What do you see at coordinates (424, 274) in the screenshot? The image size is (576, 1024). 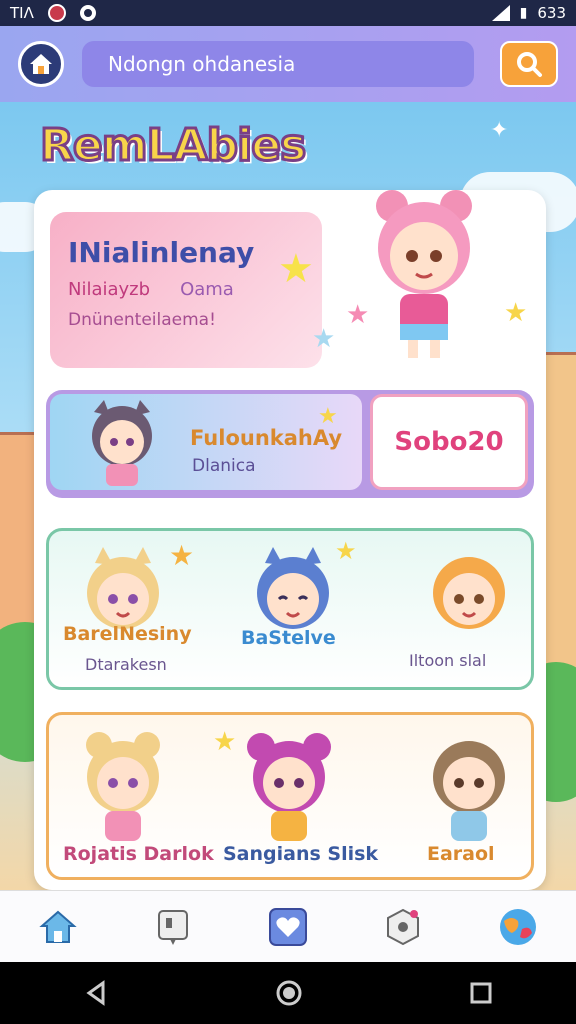 I see `chibi-girl-pink` at bounding box center [424, 274].